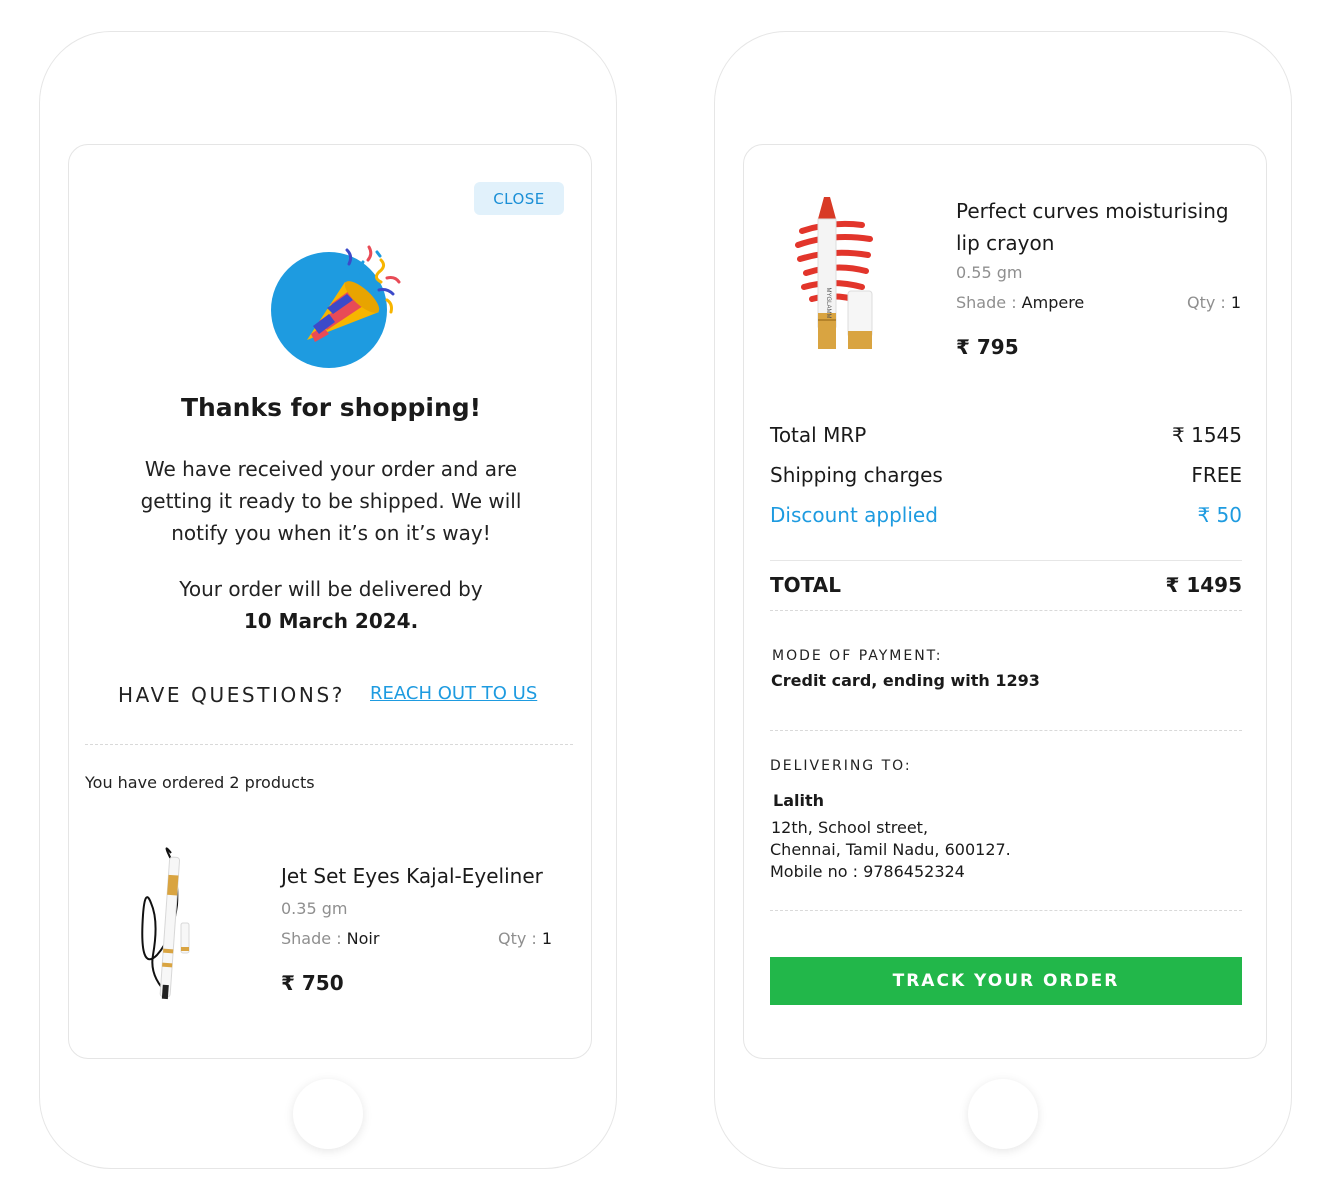 The width and height of the screenshot is (1332, 1200). What do you see at coordinates (412, 876) in the screenshot?
I see `product-name: Jet Set Eyes Kajal-Eyeliner` at bounding box center [412, 876].